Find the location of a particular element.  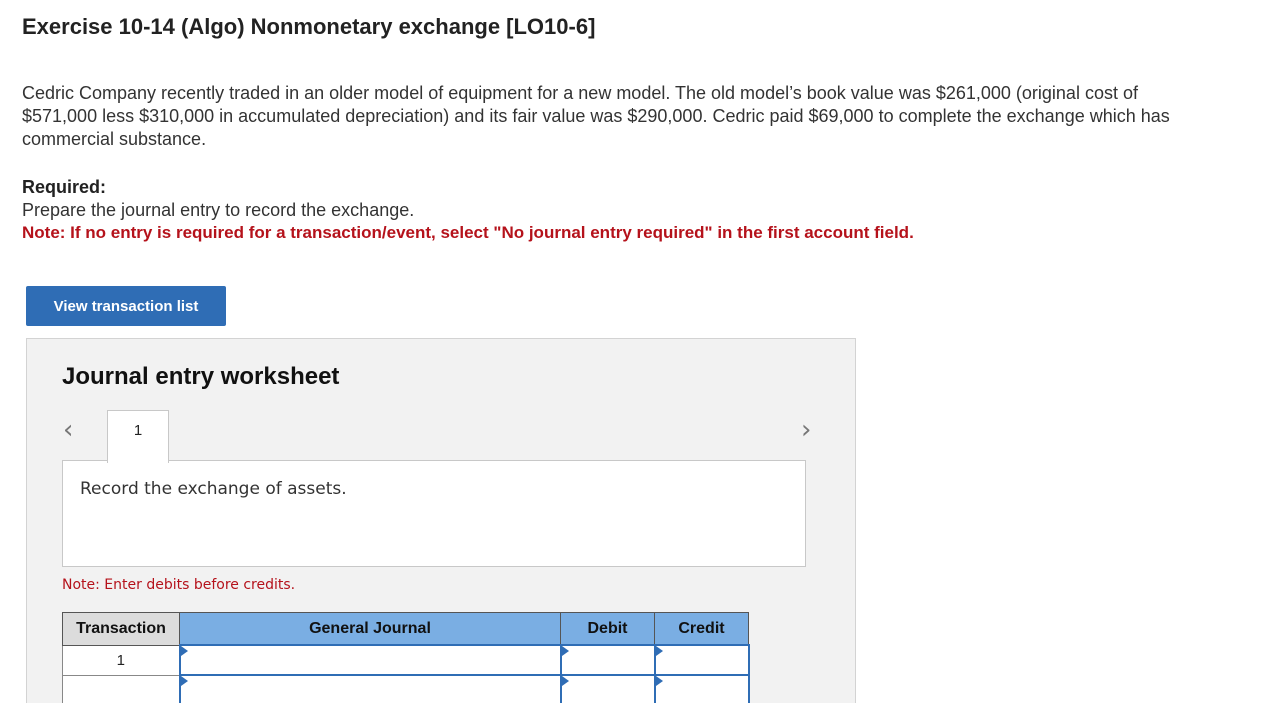

transaction-number: 1 is located at coordinates (121, 660).